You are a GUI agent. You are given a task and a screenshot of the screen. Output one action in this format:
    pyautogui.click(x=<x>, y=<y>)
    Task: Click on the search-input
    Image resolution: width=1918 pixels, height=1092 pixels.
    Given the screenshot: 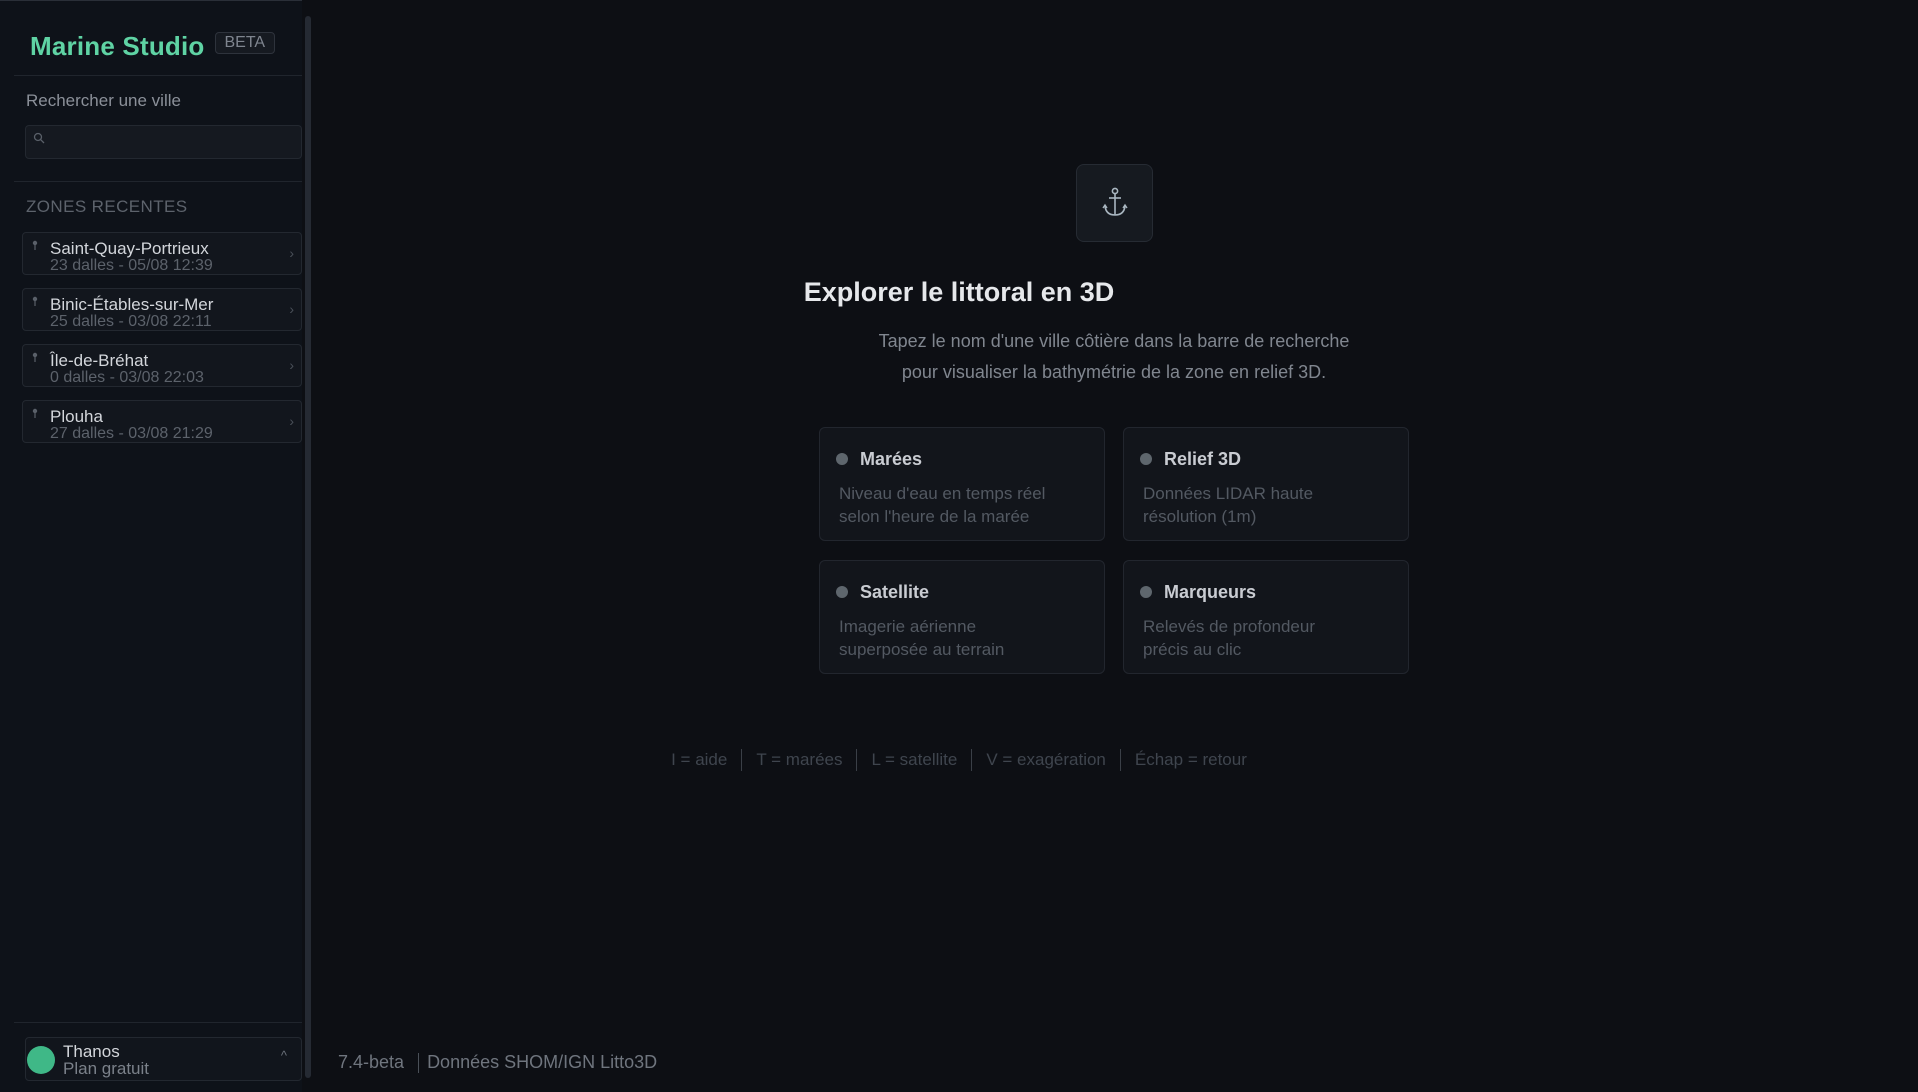 What is the action you would take?
    pyautogui.click(x=173, y=142)
    